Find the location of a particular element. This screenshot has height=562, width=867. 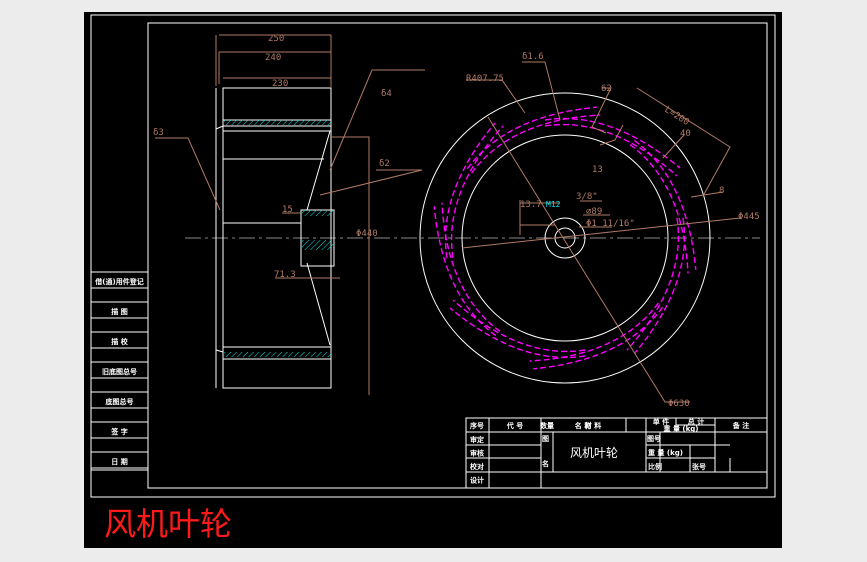

left-table-cell: 描 图 is located at coordinates (119, 311).